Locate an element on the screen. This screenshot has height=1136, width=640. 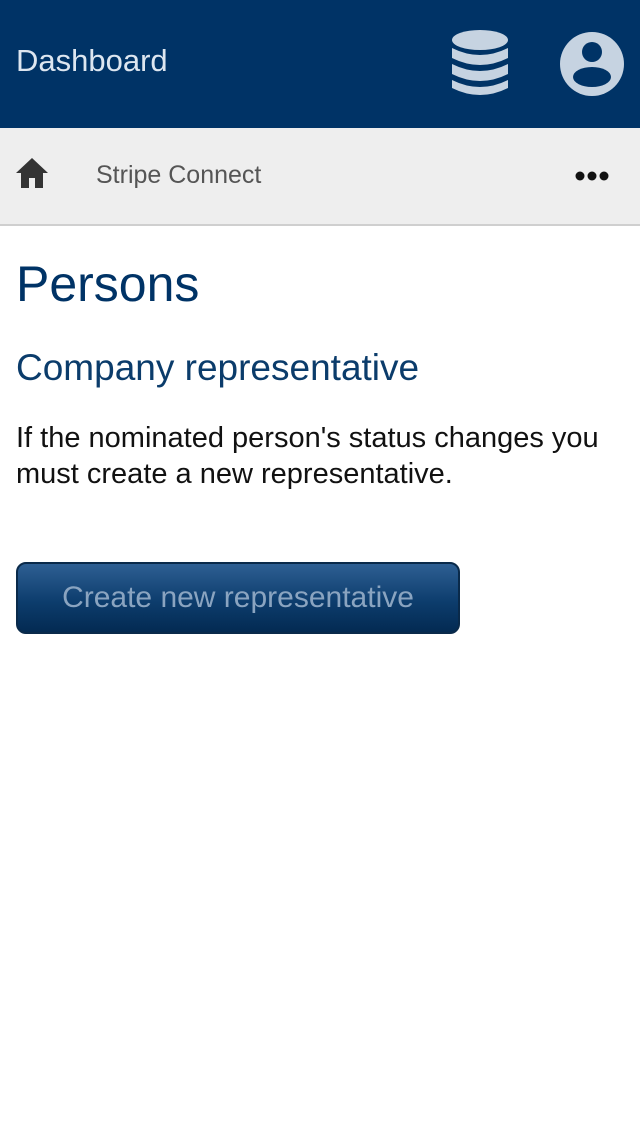
breadcrumb-bar: Stripe Connect is located at coordinates (320, 177).